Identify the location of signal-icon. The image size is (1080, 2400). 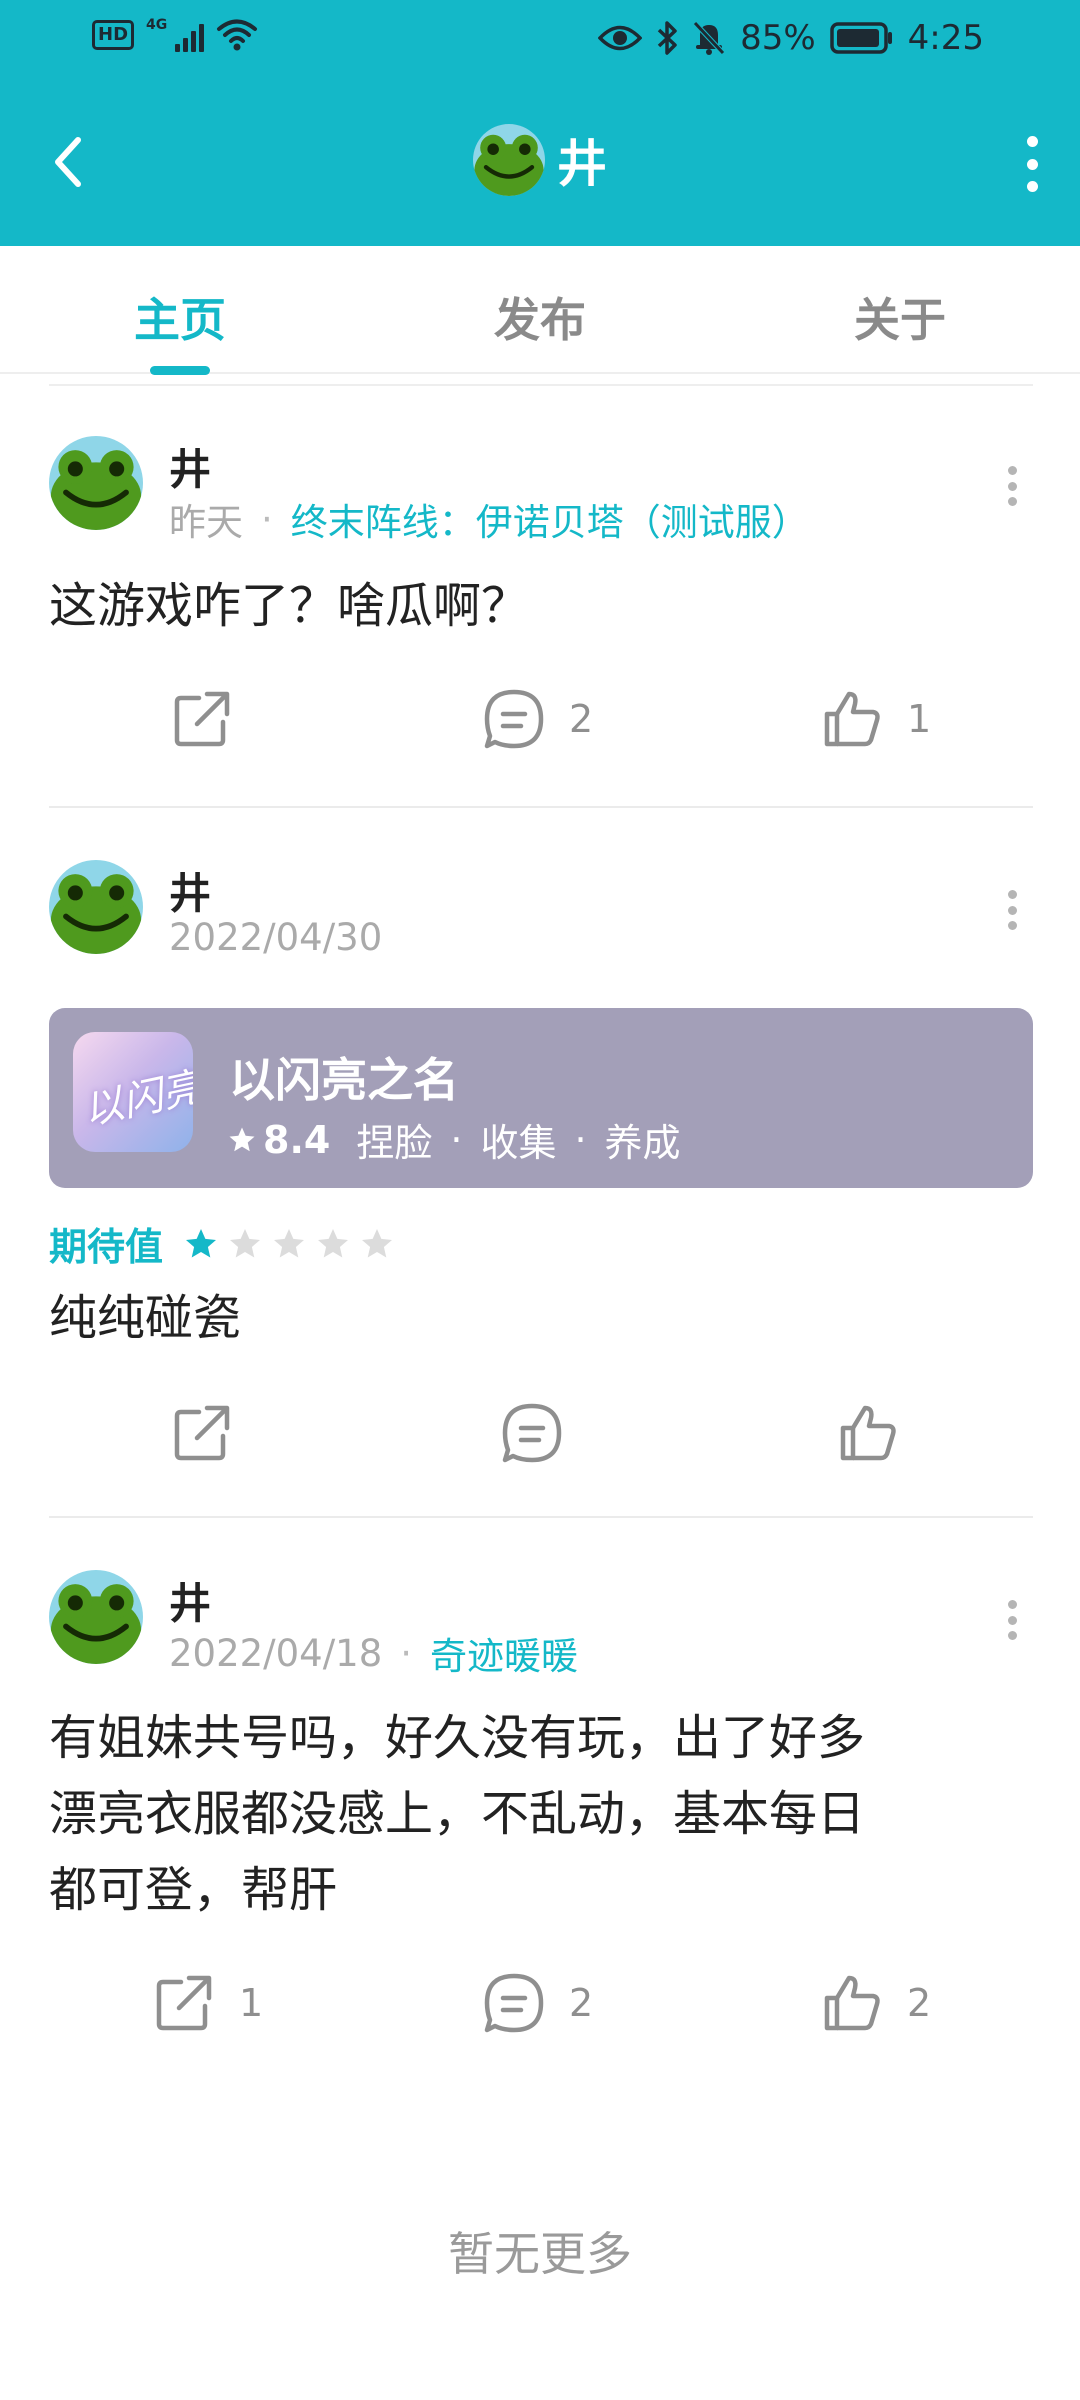
(190, 35).